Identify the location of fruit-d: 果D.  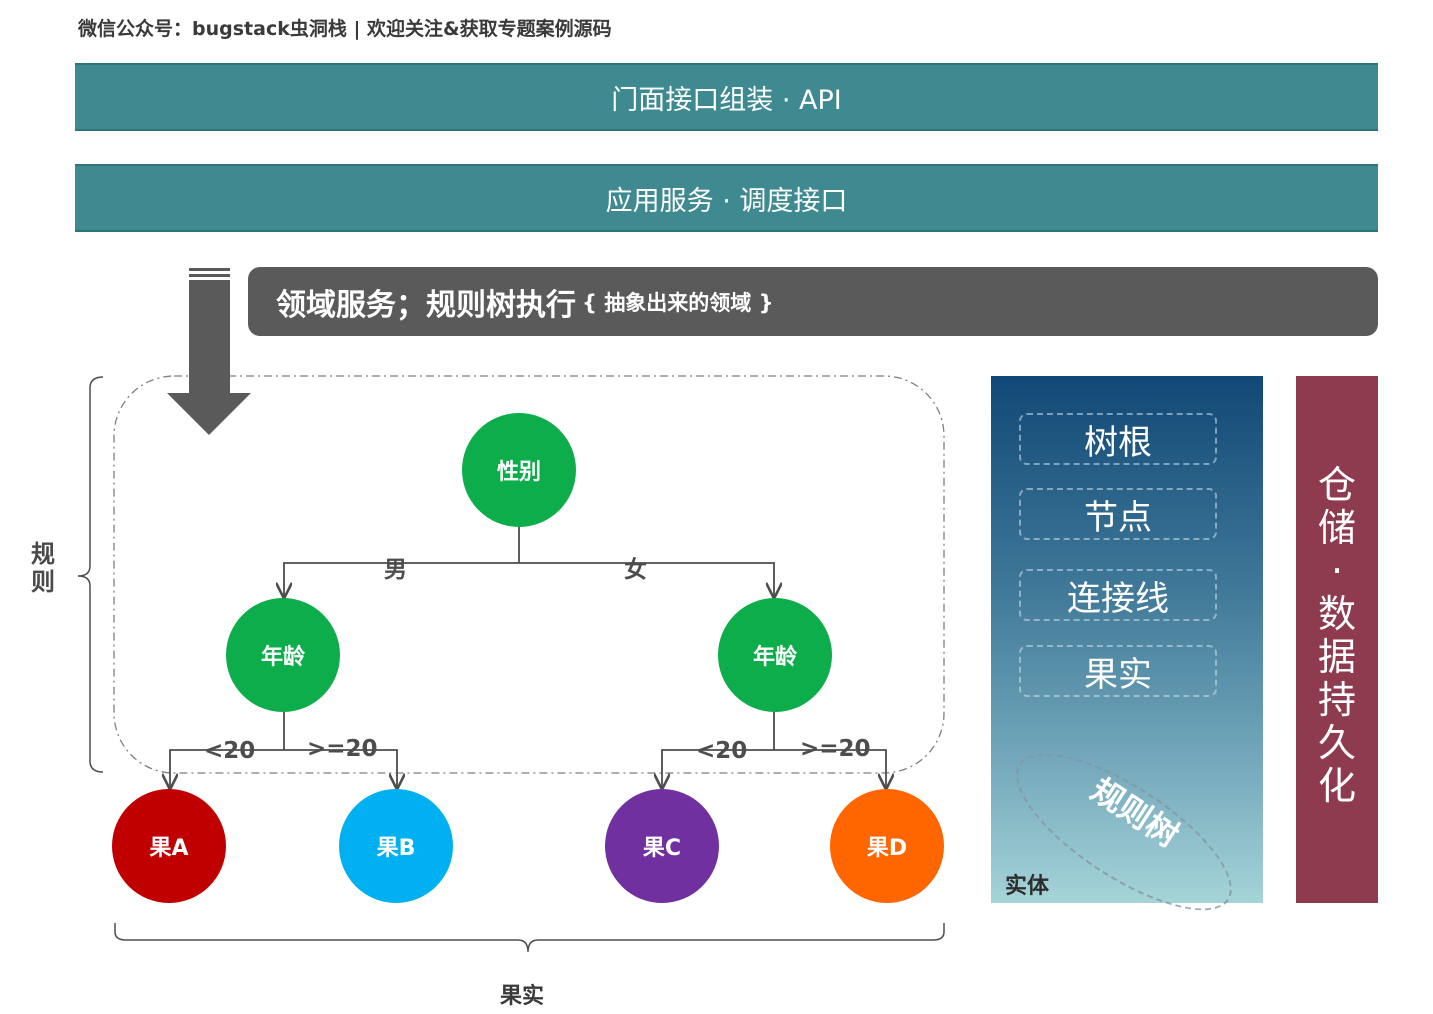
(887, 846).